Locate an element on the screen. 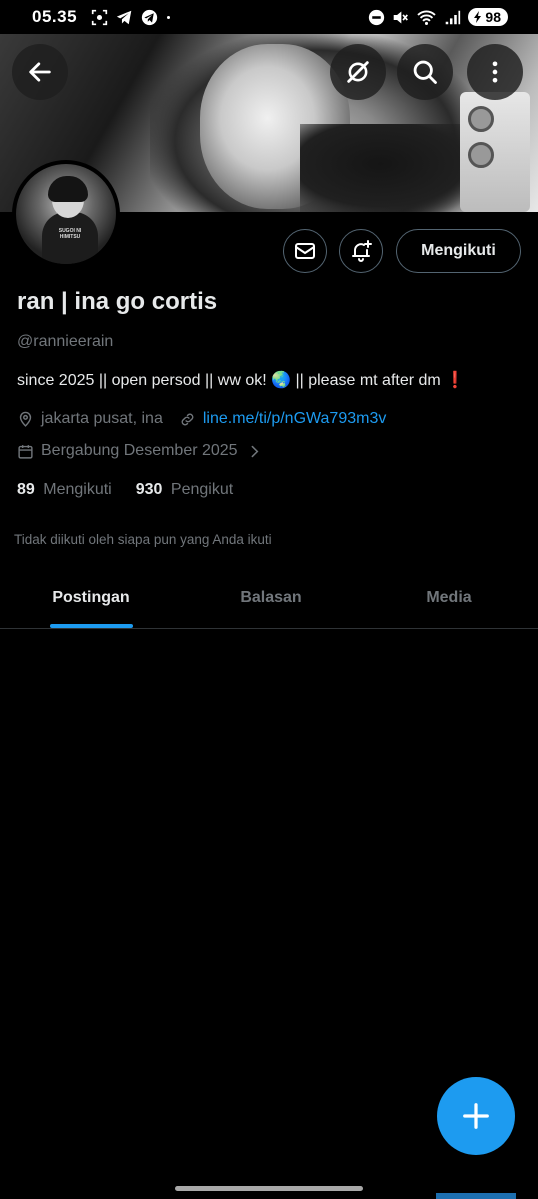 The image size is (538, 1199). signal-icon is located at coordinates (453, 17).